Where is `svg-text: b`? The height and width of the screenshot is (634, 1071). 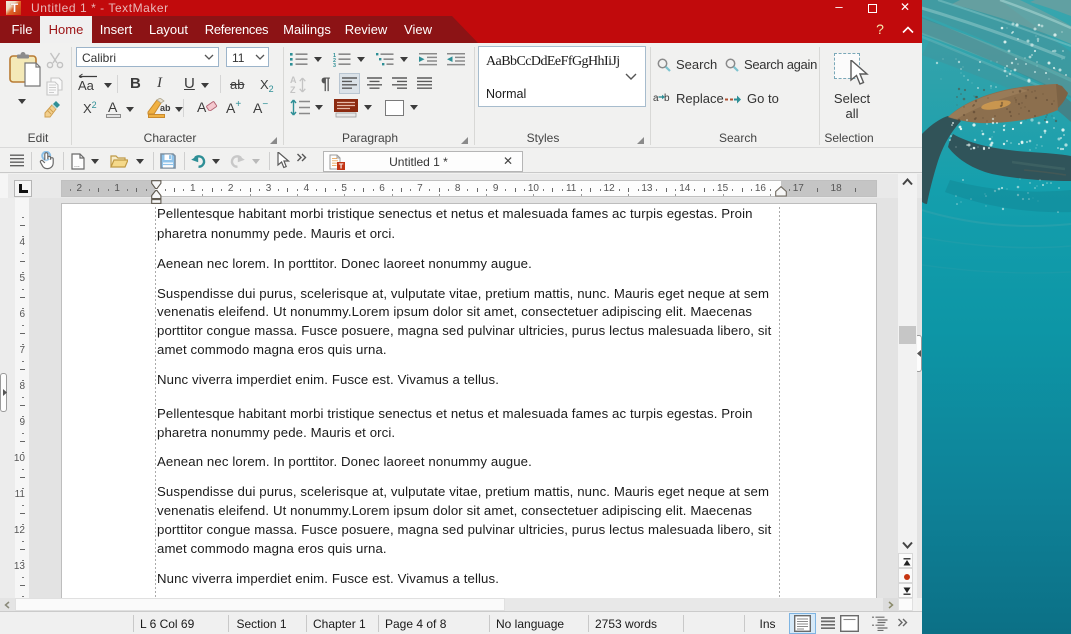 svg-text: b is located at coordinates (667, 98).